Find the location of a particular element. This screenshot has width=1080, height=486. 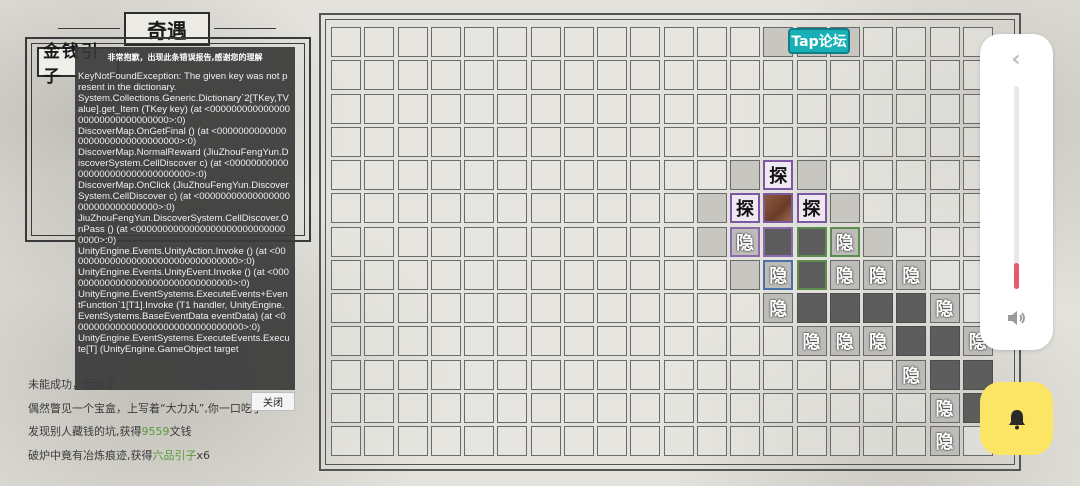

close-button: 关闭 is located at coordinates (273, 401).